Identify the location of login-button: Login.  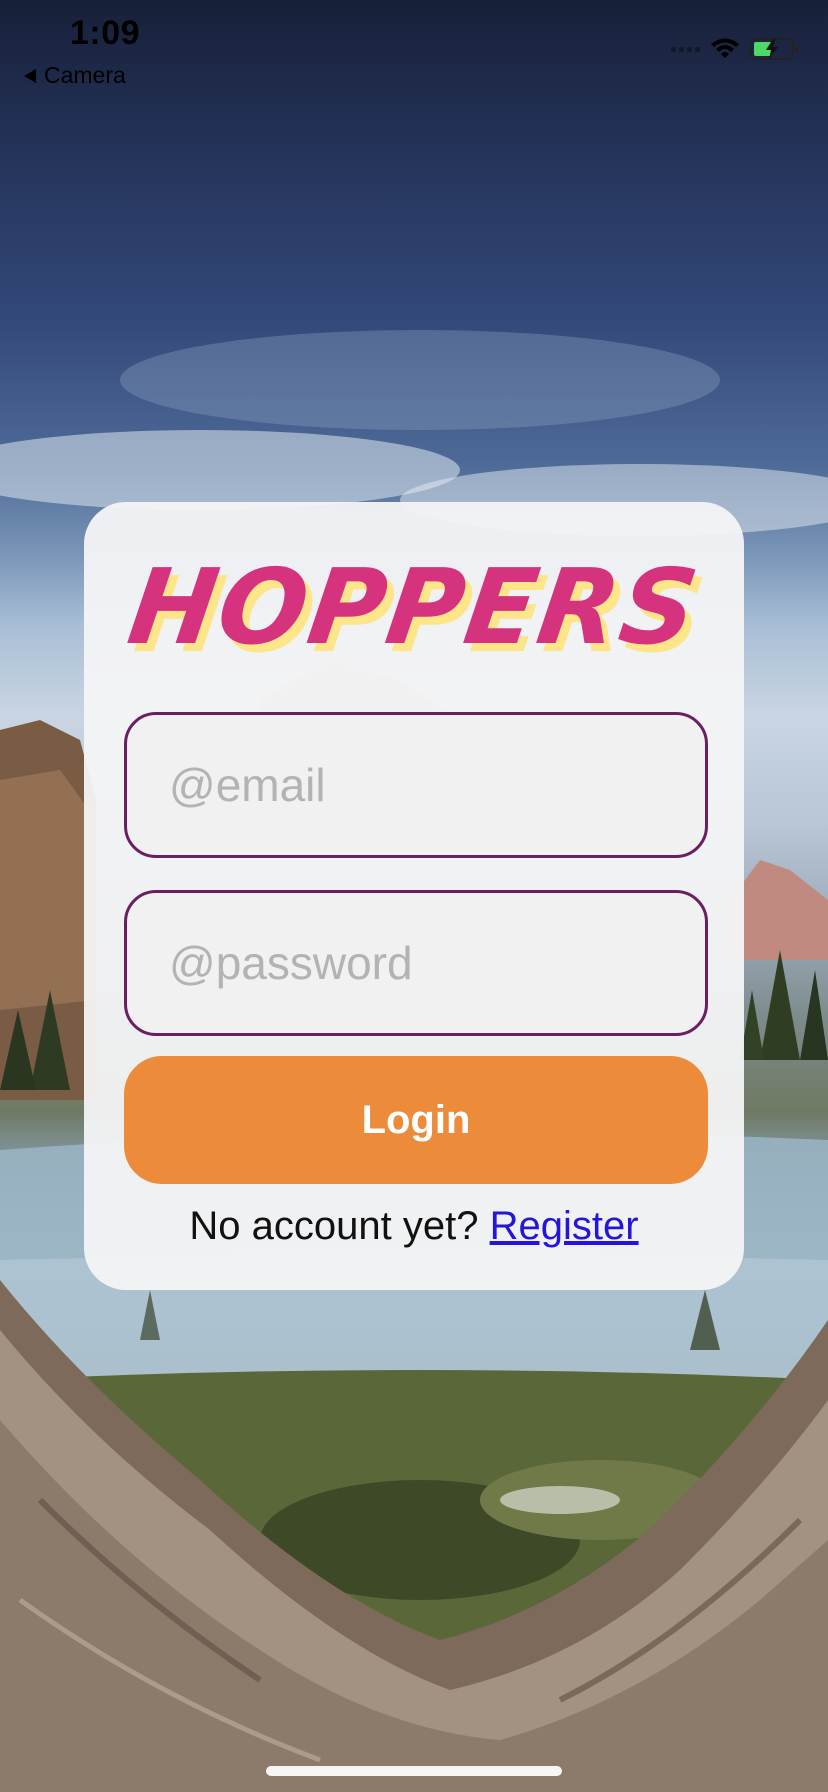
(416, 1120).